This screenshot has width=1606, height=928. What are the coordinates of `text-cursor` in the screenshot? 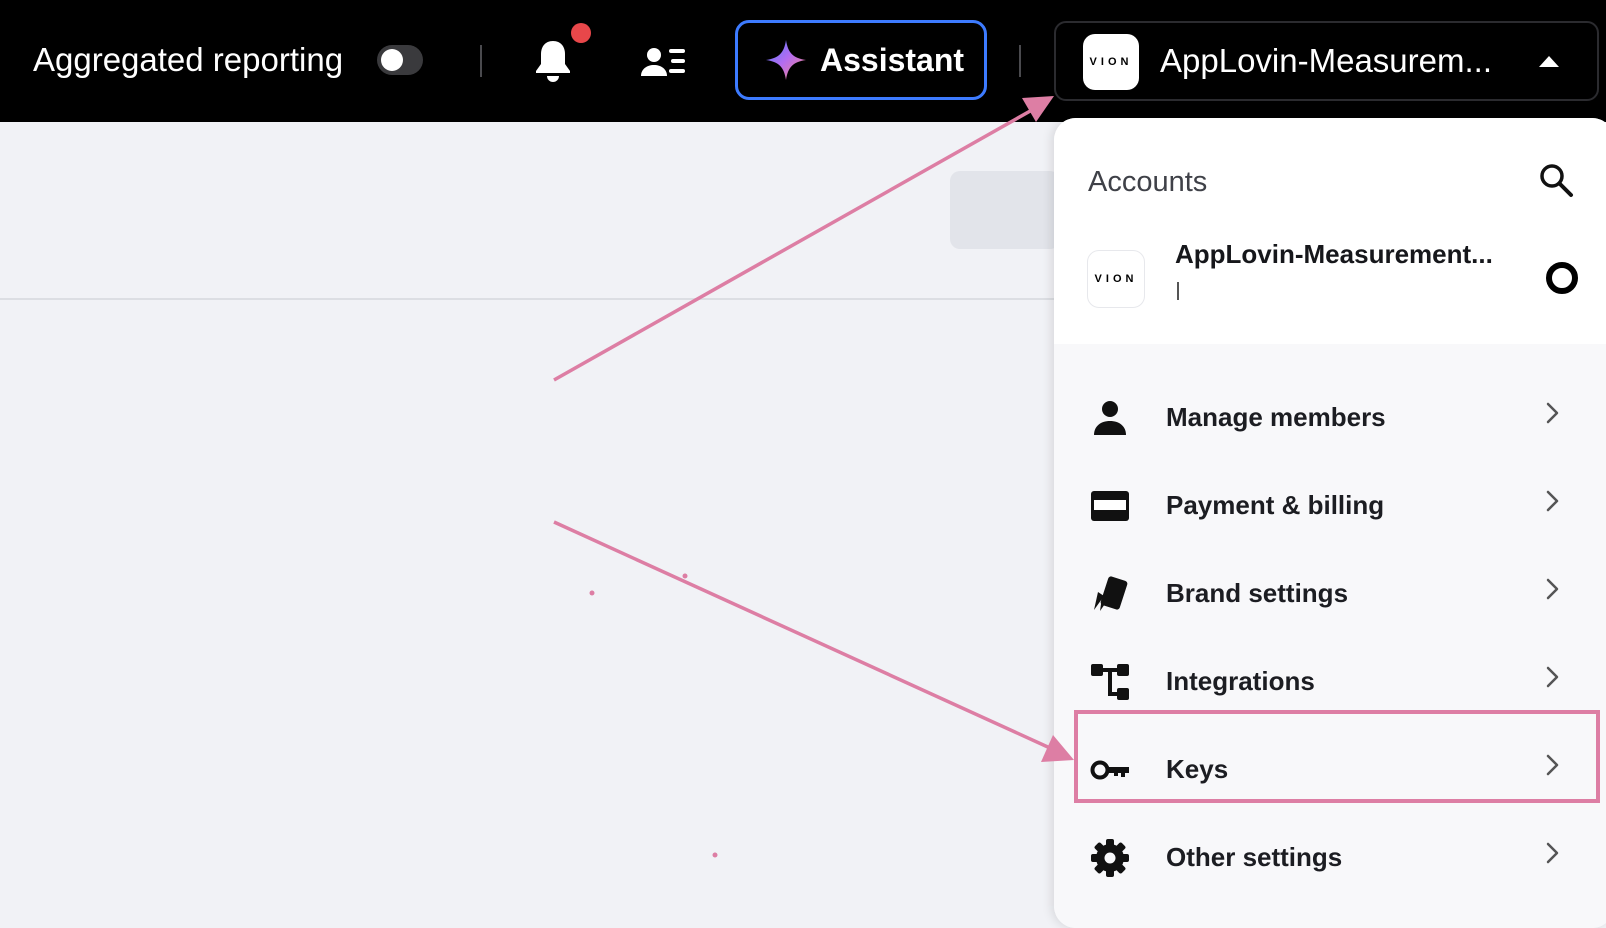 It's located at (1178, 291).